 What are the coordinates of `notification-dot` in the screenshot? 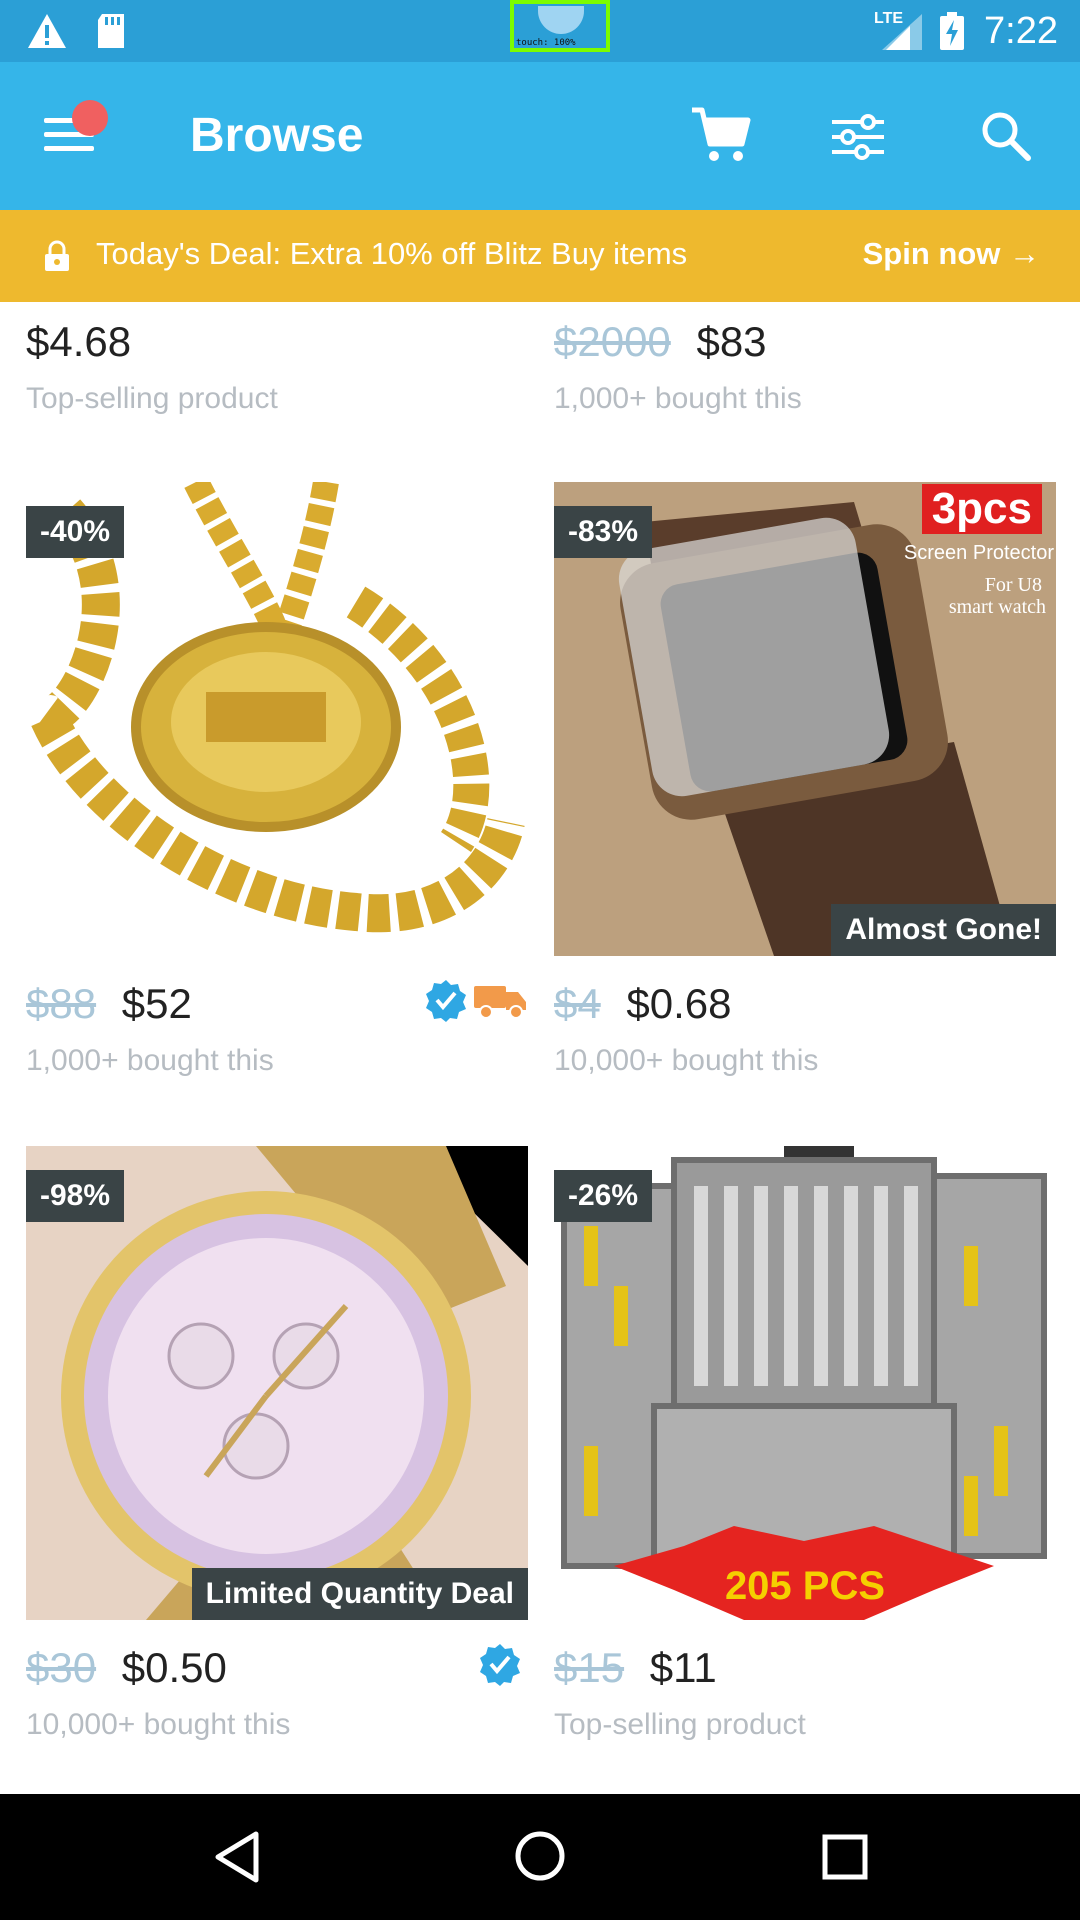 It's located at (90, 118).